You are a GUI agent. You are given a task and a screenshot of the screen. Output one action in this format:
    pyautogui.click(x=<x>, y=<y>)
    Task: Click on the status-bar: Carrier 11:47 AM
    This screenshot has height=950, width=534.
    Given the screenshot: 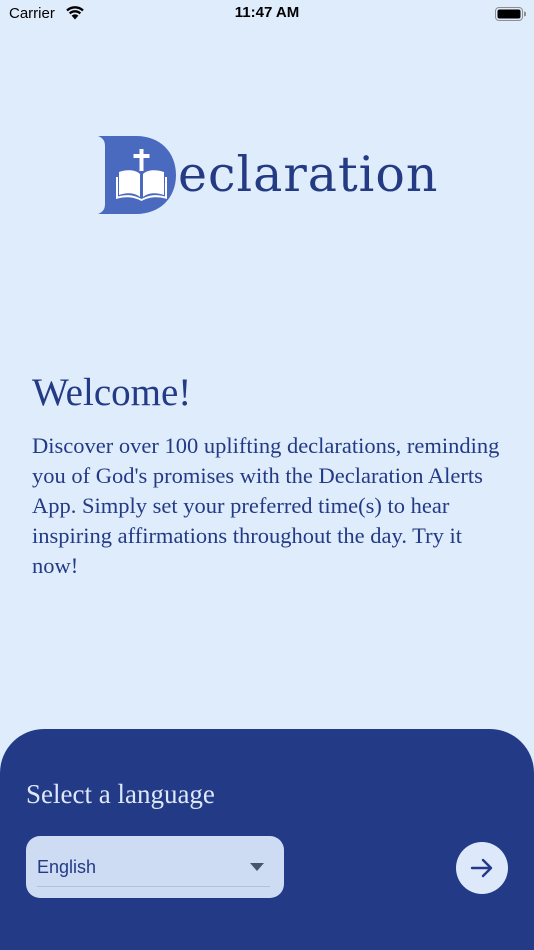 What is the action you would take?
    pyautogui.click(x=267, y=14)
    